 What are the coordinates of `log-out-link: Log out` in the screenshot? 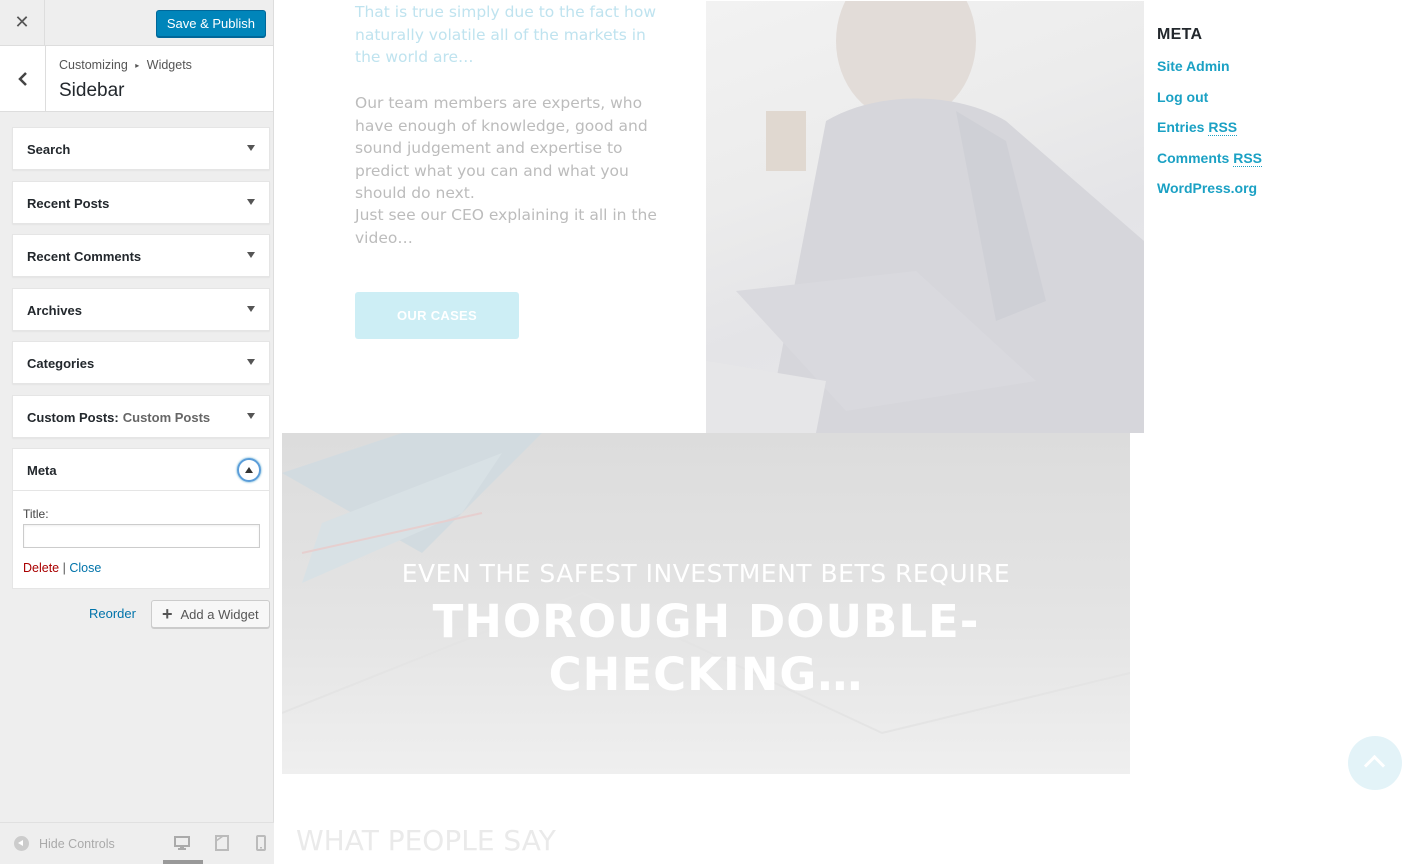 It's located at (1209, 97).